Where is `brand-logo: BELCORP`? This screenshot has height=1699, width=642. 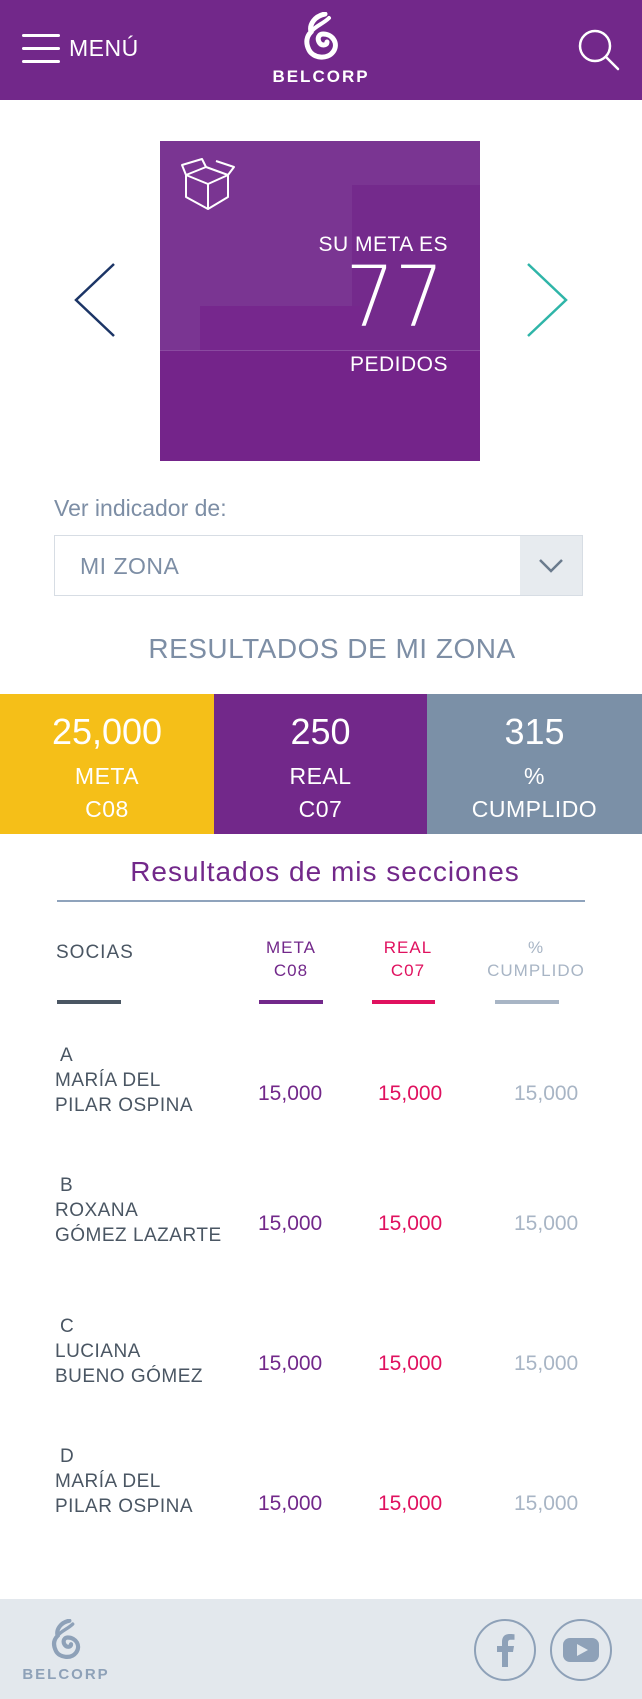 brand-logo: BELCORP is located at coordinates (321, 49).